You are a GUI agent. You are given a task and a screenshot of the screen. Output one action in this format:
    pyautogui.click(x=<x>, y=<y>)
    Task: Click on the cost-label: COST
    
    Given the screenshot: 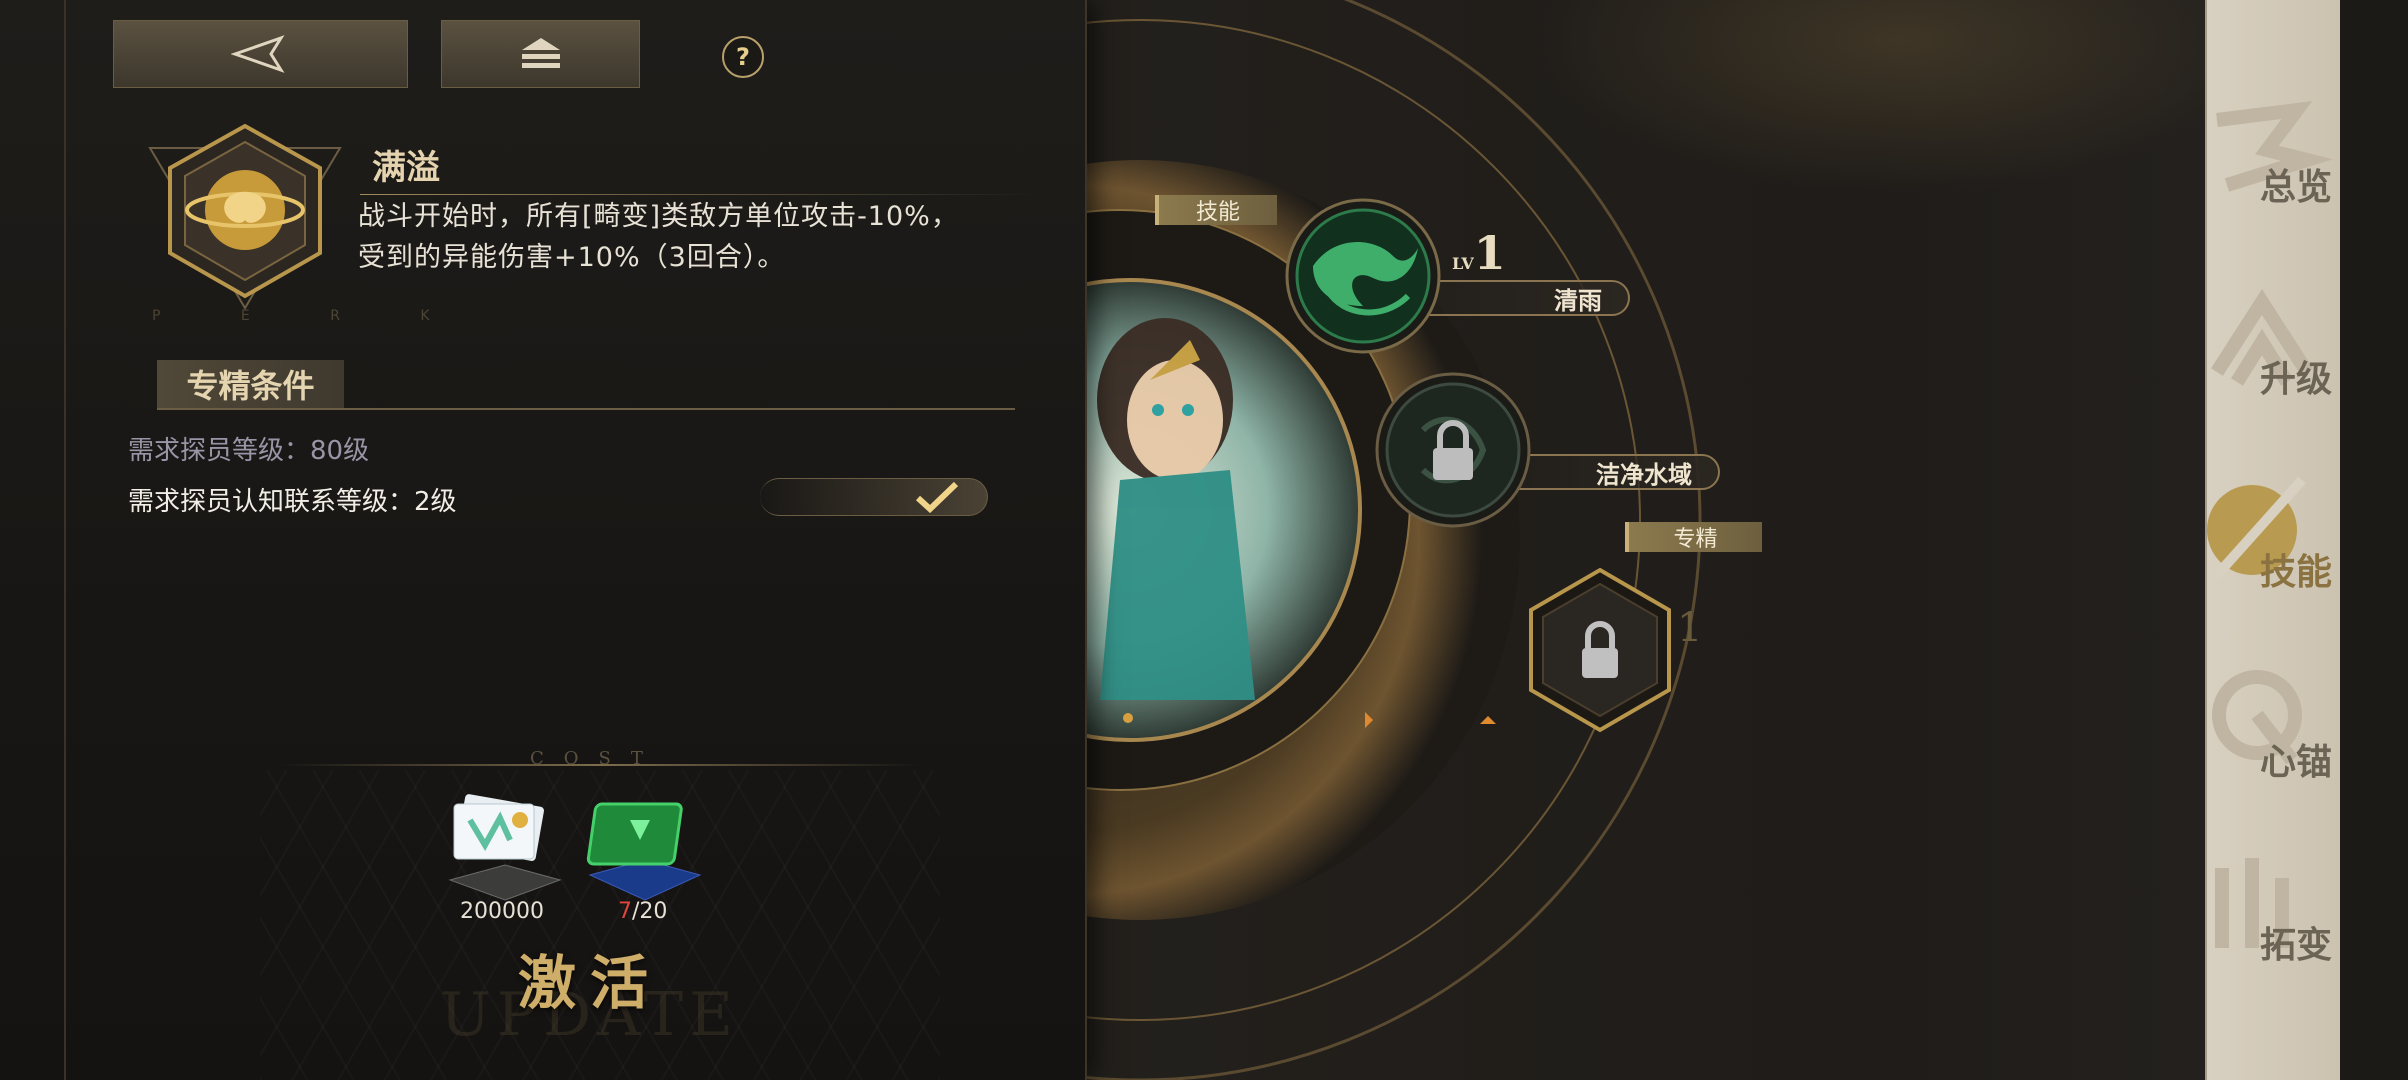 What is the action you would take?
    pyautogui.click(x=596, y=758)
    